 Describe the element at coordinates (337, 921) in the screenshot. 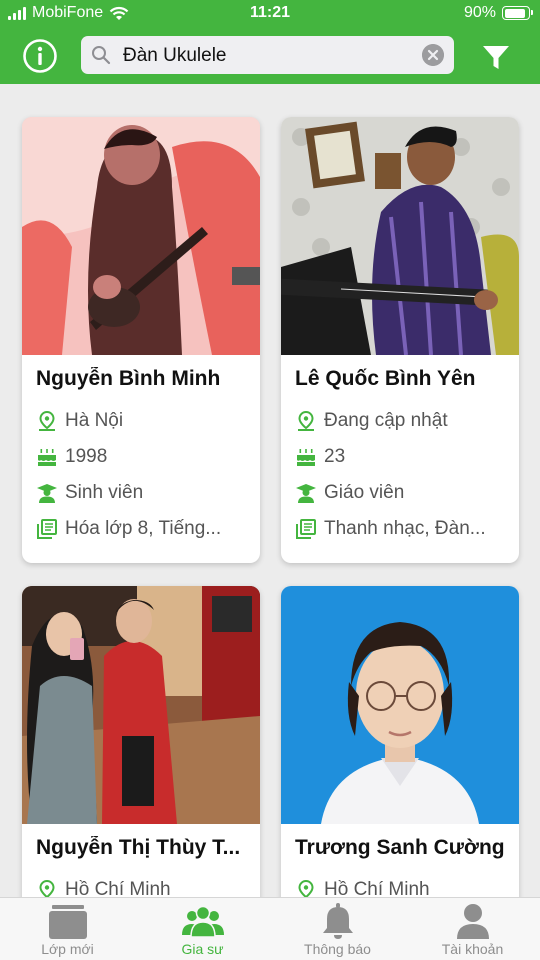

I see `bell-icon` at that location.